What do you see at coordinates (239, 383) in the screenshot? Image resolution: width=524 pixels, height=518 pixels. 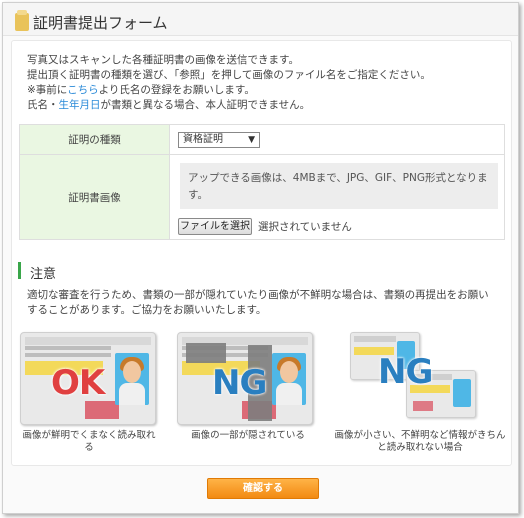 I see `ng-stamp-hidden: NG` at bounding box center [239, 383].